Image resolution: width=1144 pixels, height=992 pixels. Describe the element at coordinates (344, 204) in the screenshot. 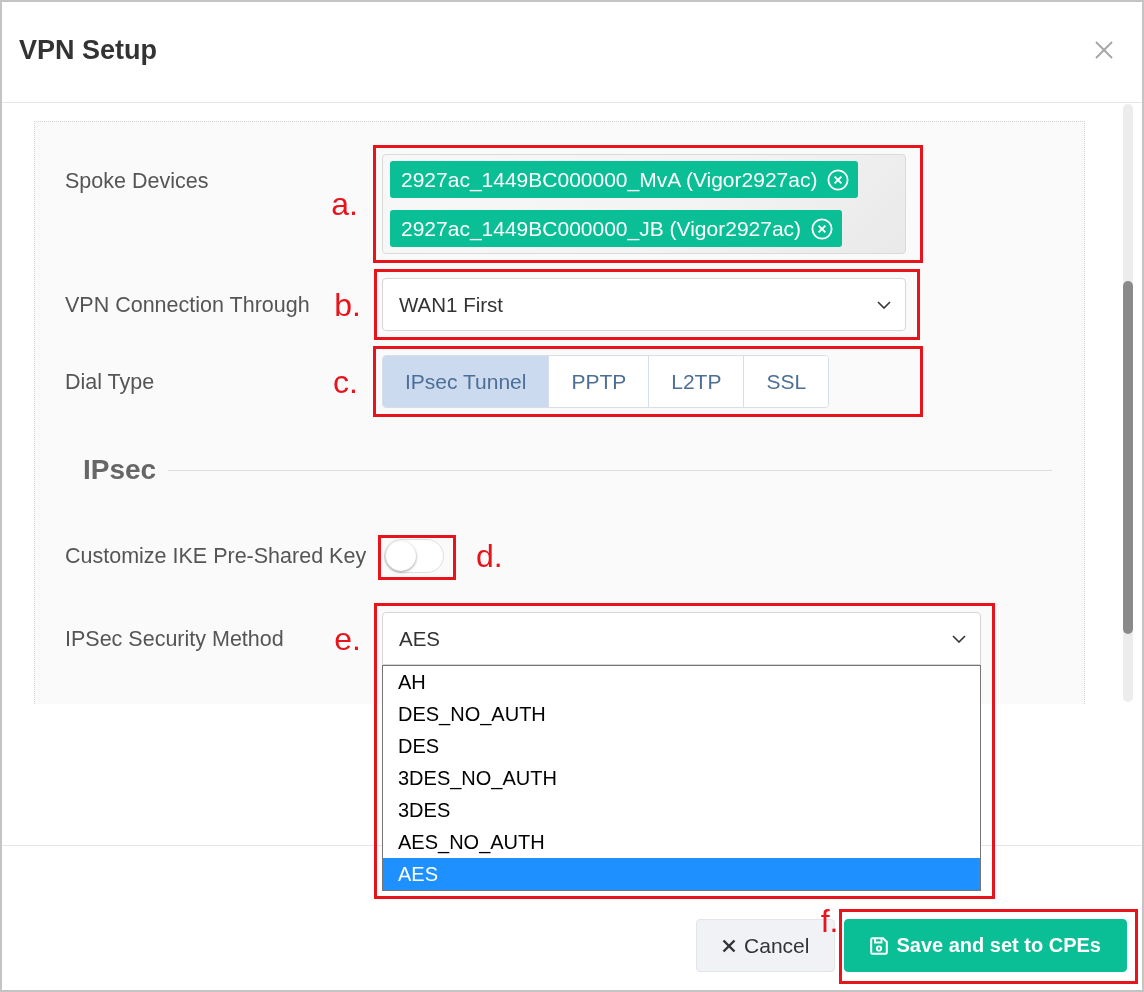

I see `annotation-label: a.` at that location.